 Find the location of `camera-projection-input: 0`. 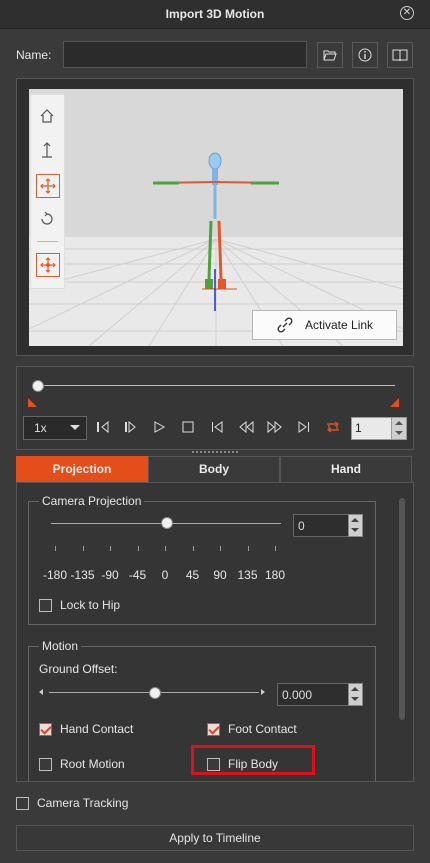

camera-projection-input: 0 is located at coordinates (321, 525).